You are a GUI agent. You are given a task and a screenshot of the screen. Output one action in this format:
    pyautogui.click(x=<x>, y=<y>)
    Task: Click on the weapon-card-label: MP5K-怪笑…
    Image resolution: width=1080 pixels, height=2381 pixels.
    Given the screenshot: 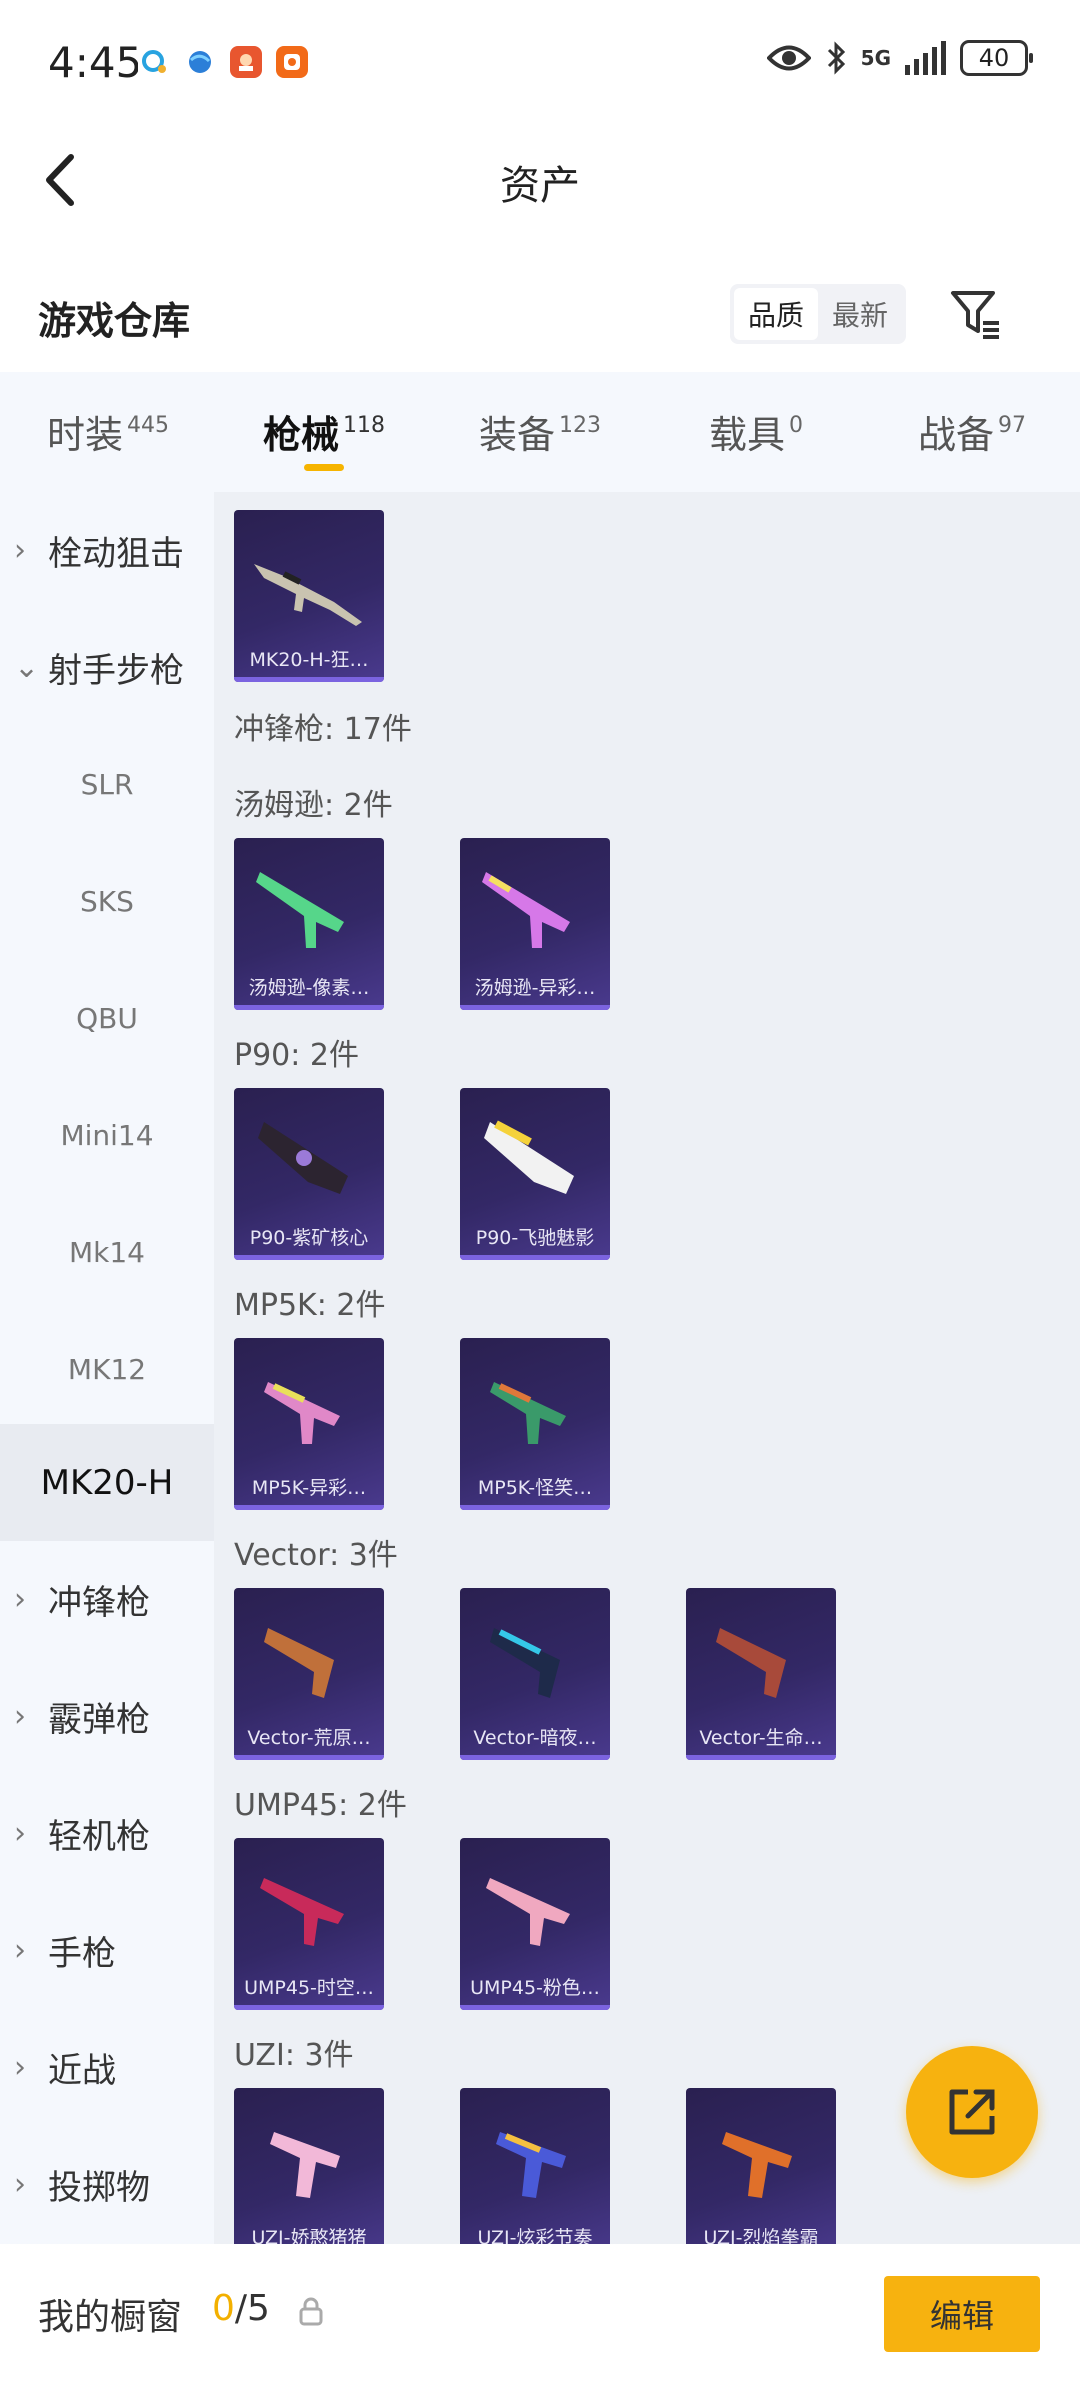 What is the action you would take?
    pyautogui.click(x=535, y=1488)
    